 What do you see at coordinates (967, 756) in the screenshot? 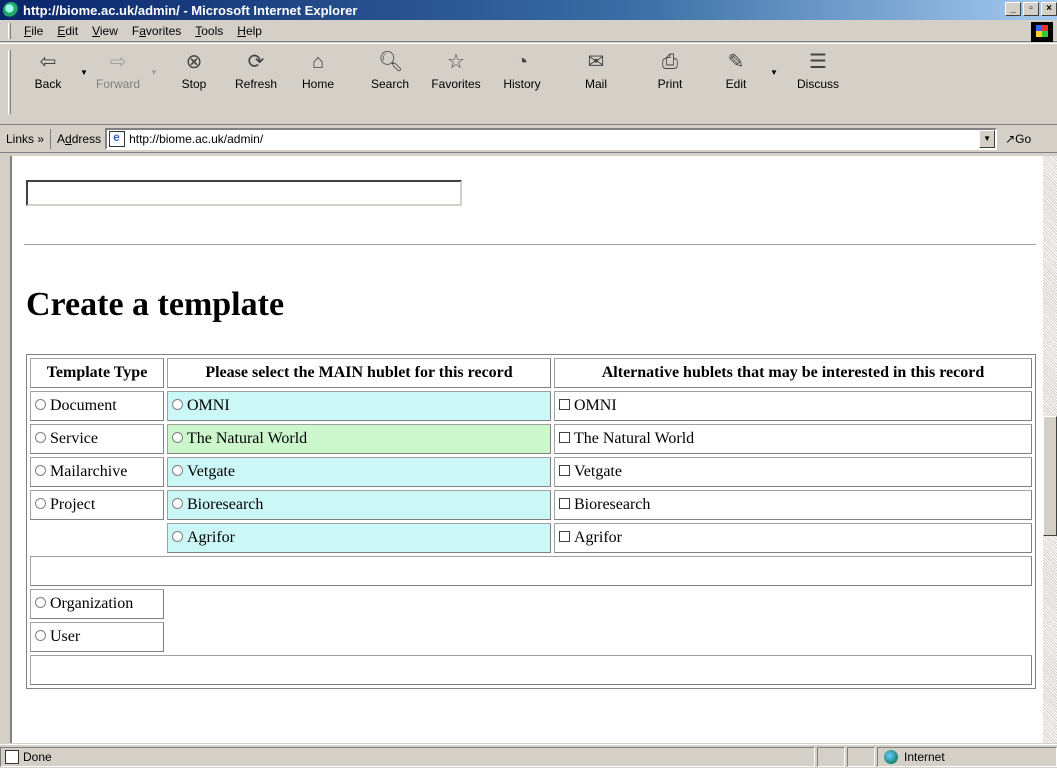
I see `security-zone: Internet` at bounding box center [967, 756].